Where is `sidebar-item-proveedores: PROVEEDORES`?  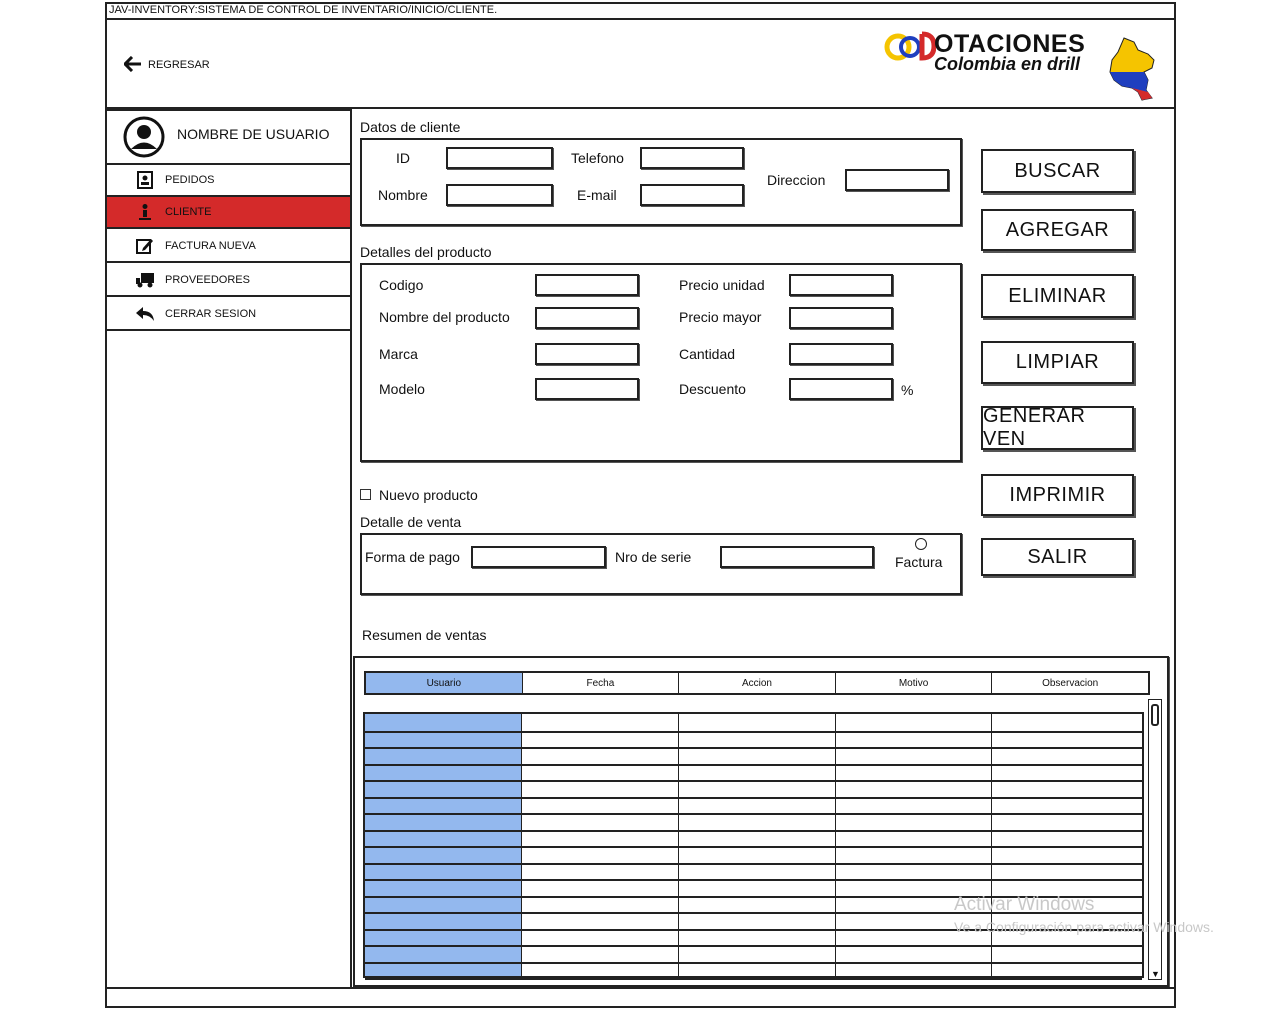 sidebar-item-proveedores: PROVEEDORES is located at coordinates (228, 281).